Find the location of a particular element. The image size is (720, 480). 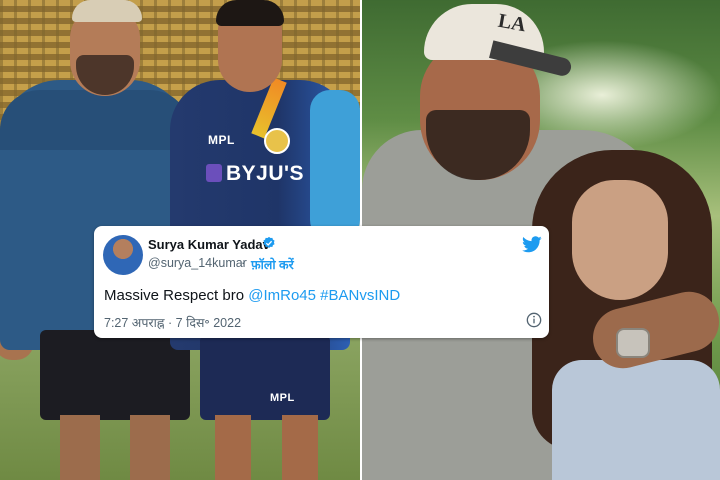

wristwatch-icon is located at coordinates (633, 343).